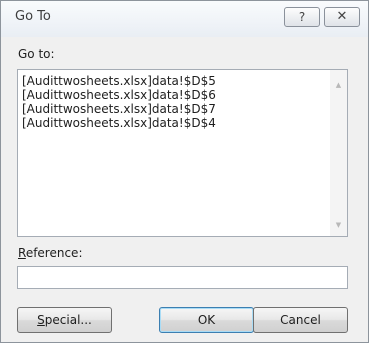 This screenshot has width=369, height=343. I want to click on scroll-up-arrow-icon: ▲, so click(338, 85).